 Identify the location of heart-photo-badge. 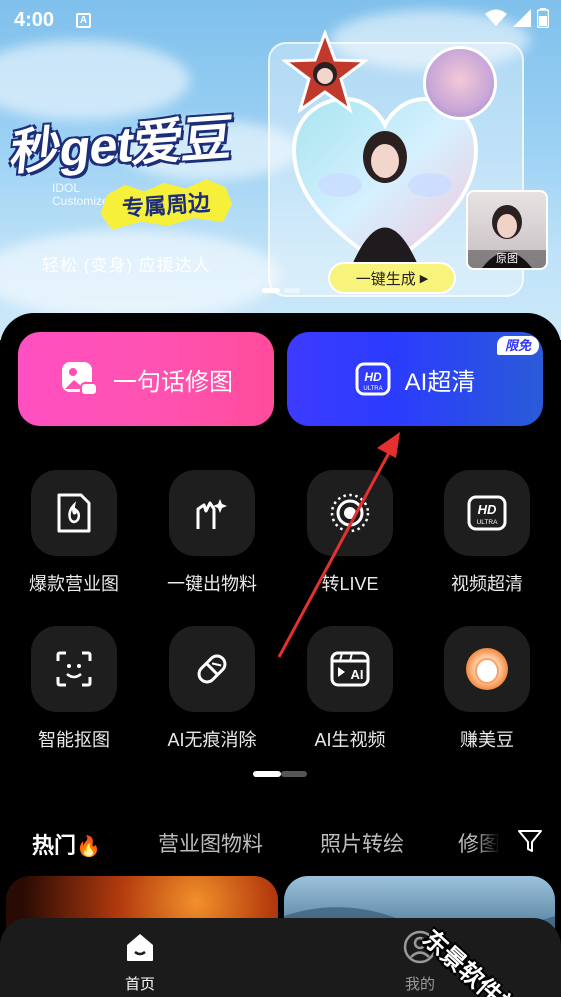
(385, 183).